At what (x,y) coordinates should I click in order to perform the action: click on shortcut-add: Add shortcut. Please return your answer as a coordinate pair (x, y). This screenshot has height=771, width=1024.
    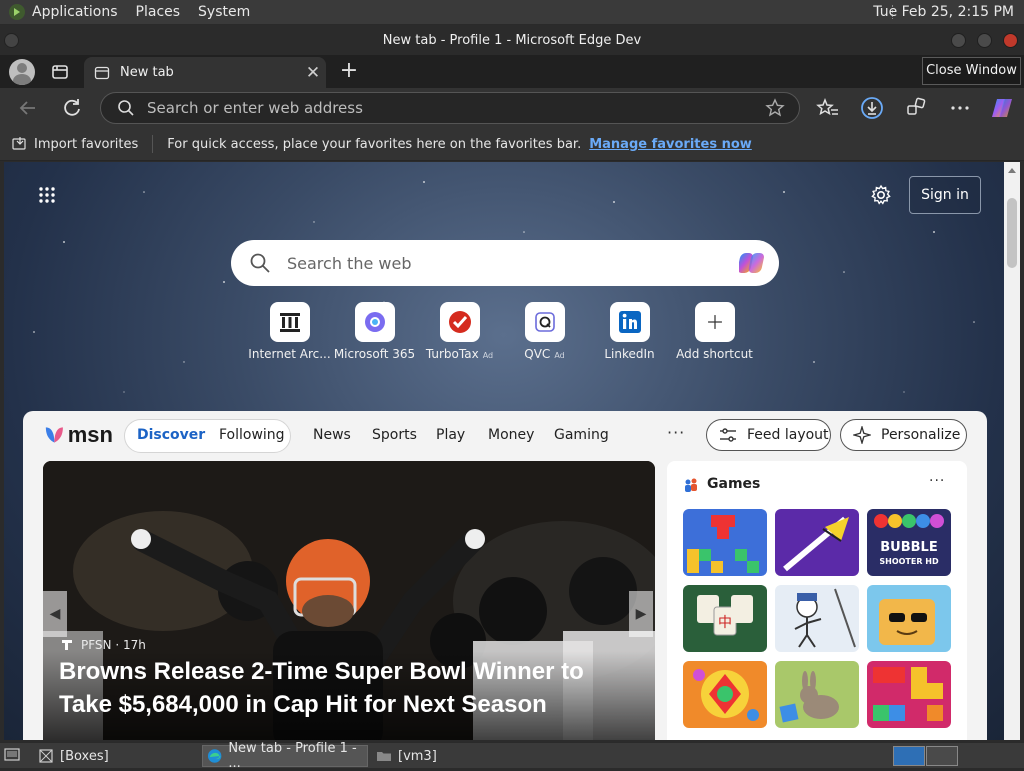
    Looking at the image, I should click on (714, 331).